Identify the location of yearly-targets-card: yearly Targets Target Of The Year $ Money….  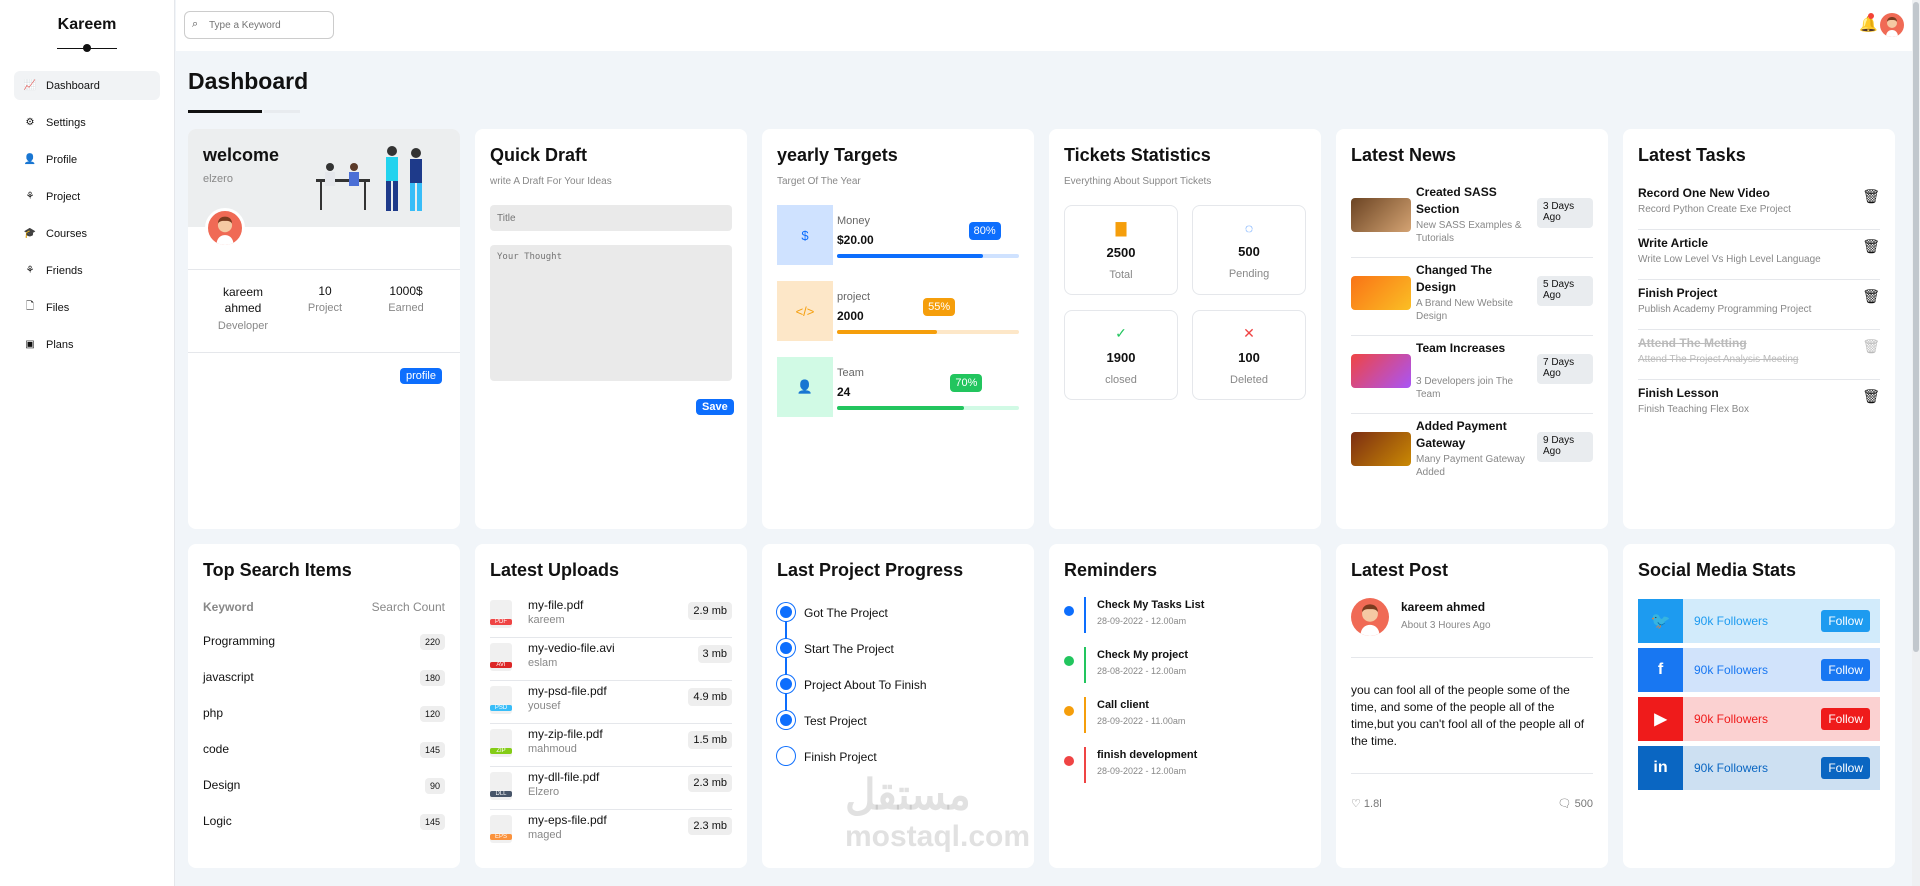
(898, 329).